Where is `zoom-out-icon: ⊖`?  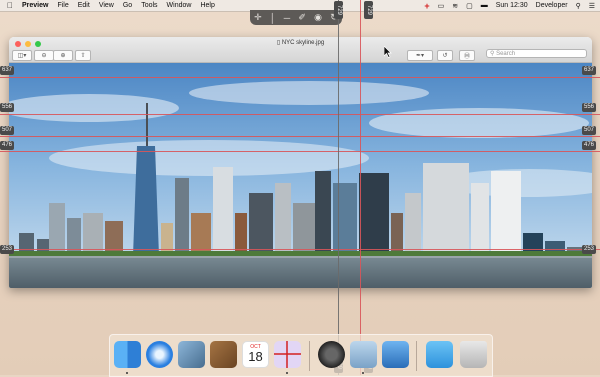
zoom-out-icon: ⊖ is located at coordinates (44, 56).